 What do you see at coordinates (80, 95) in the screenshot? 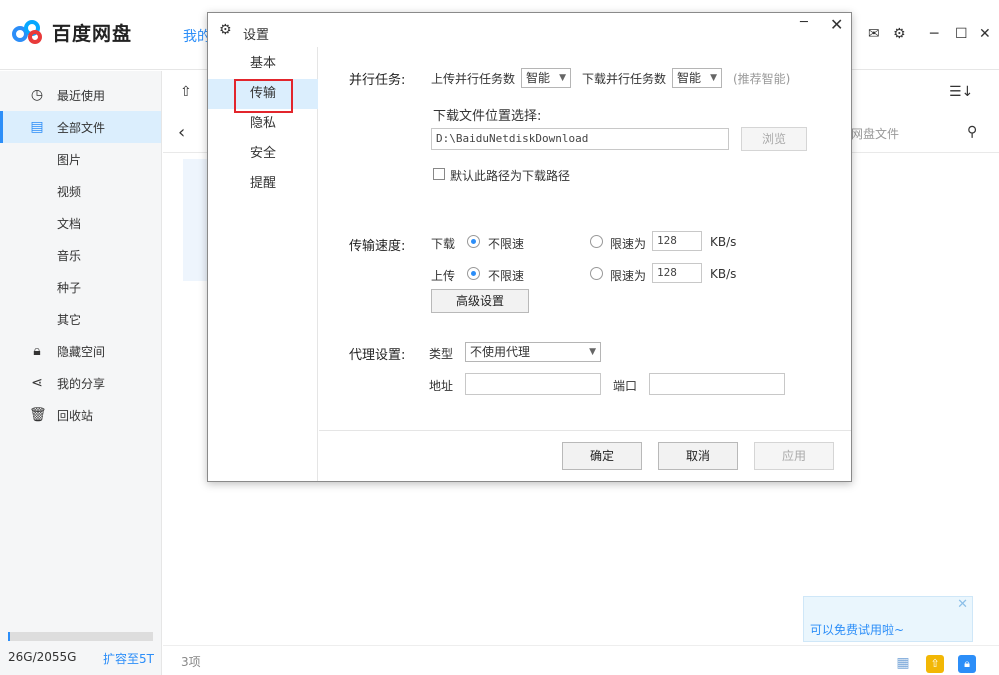
I see `sidebar-item-recent: ◷ 最近使用` at bounding box center [80, 95].